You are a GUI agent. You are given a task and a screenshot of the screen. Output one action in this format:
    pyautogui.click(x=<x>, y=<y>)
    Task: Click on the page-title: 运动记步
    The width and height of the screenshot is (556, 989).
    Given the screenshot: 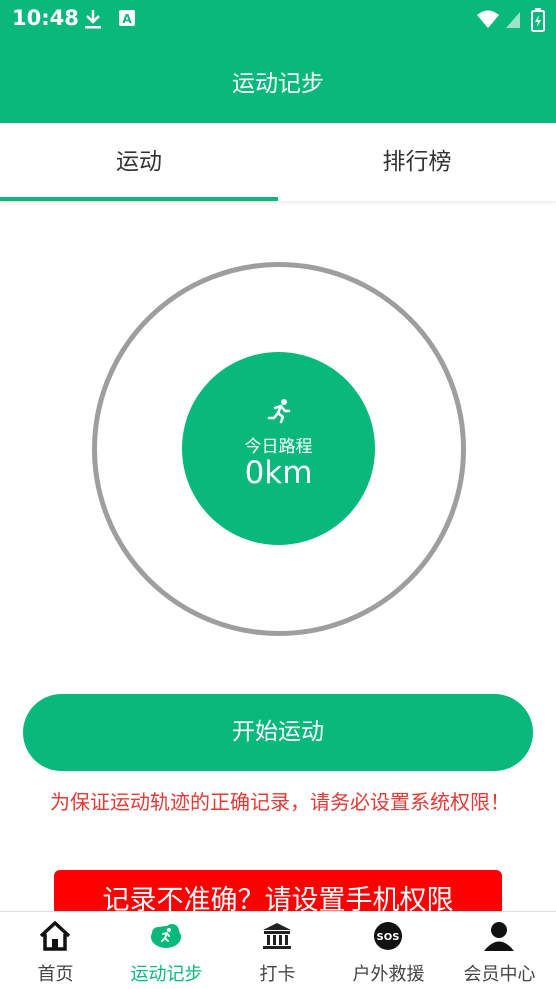 What is the action you would take?
    pyautogui.click(x=278, y=84)
    